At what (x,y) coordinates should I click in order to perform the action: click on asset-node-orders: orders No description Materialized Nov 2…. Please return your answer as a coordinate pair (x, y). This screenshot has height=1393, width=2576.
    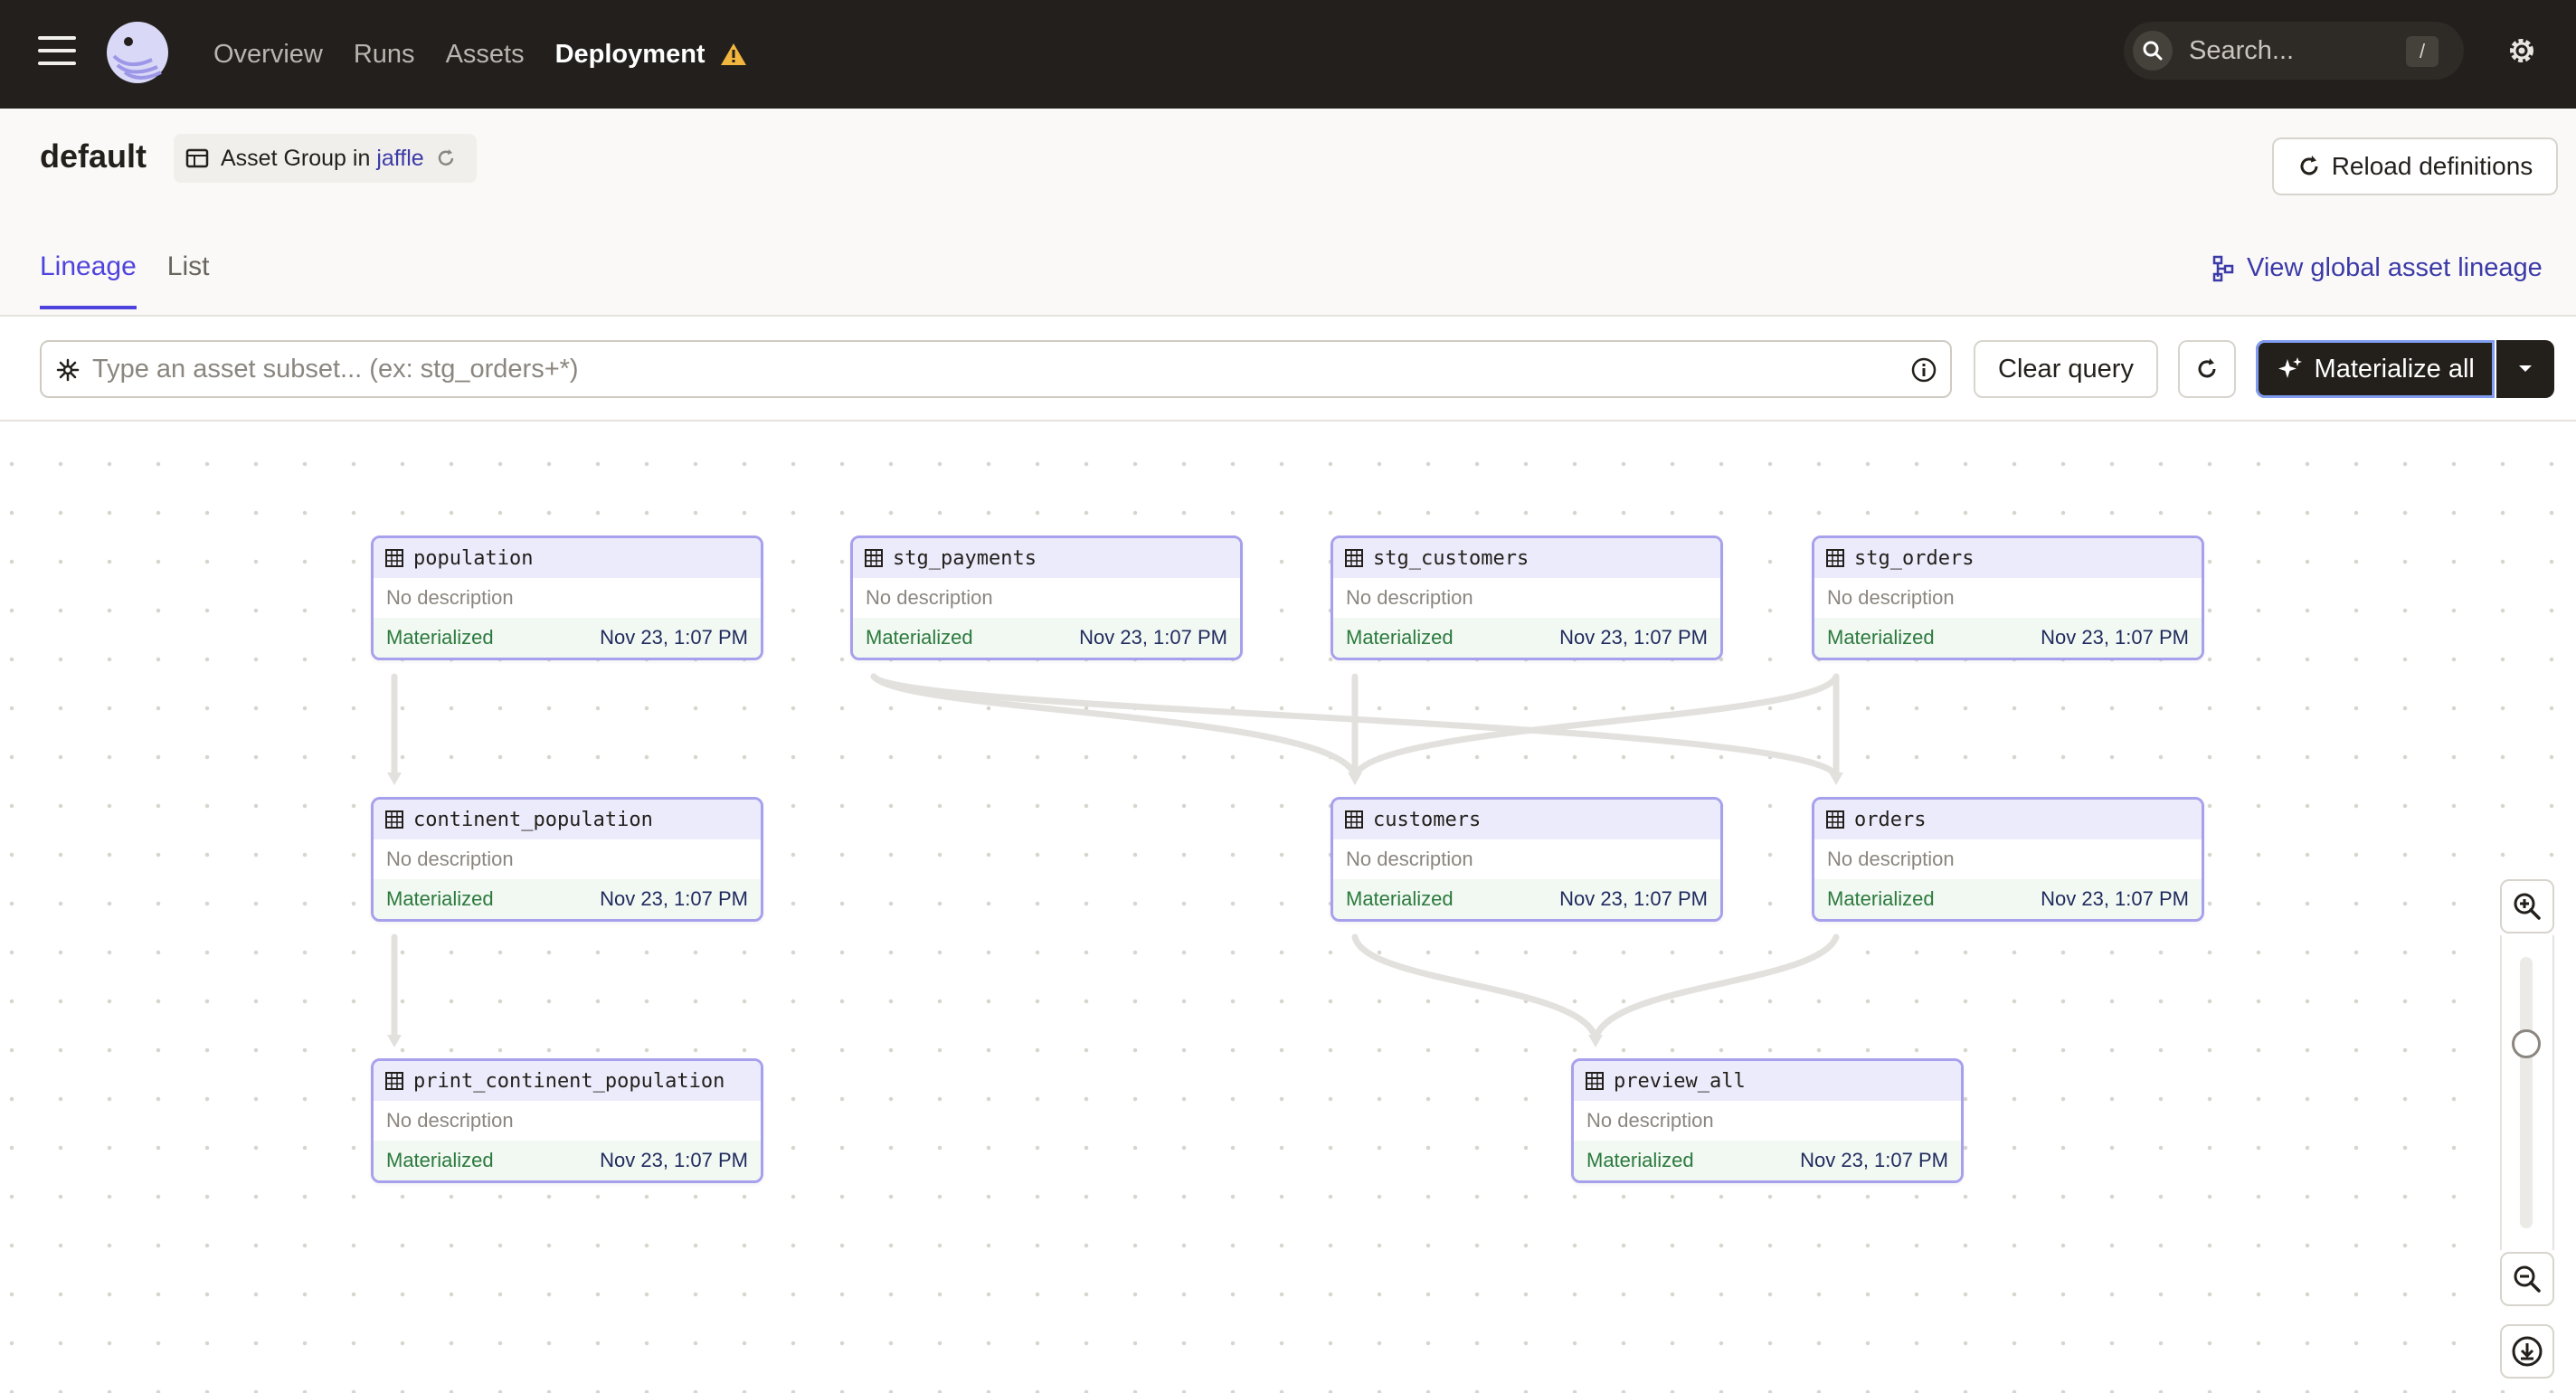
    Looking at the image, I should click on (2008, 859).